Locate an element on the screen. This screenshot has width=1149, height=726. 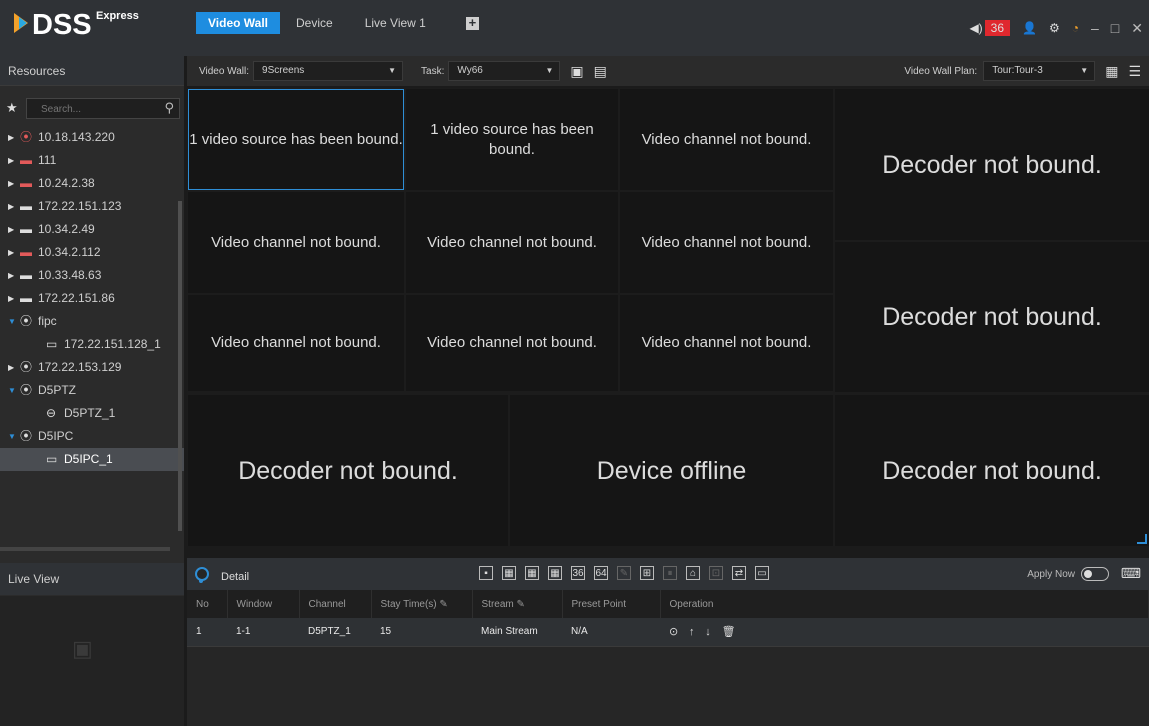
tree-node-label: 10.24.2.38 is located at coordinates (66, 183).